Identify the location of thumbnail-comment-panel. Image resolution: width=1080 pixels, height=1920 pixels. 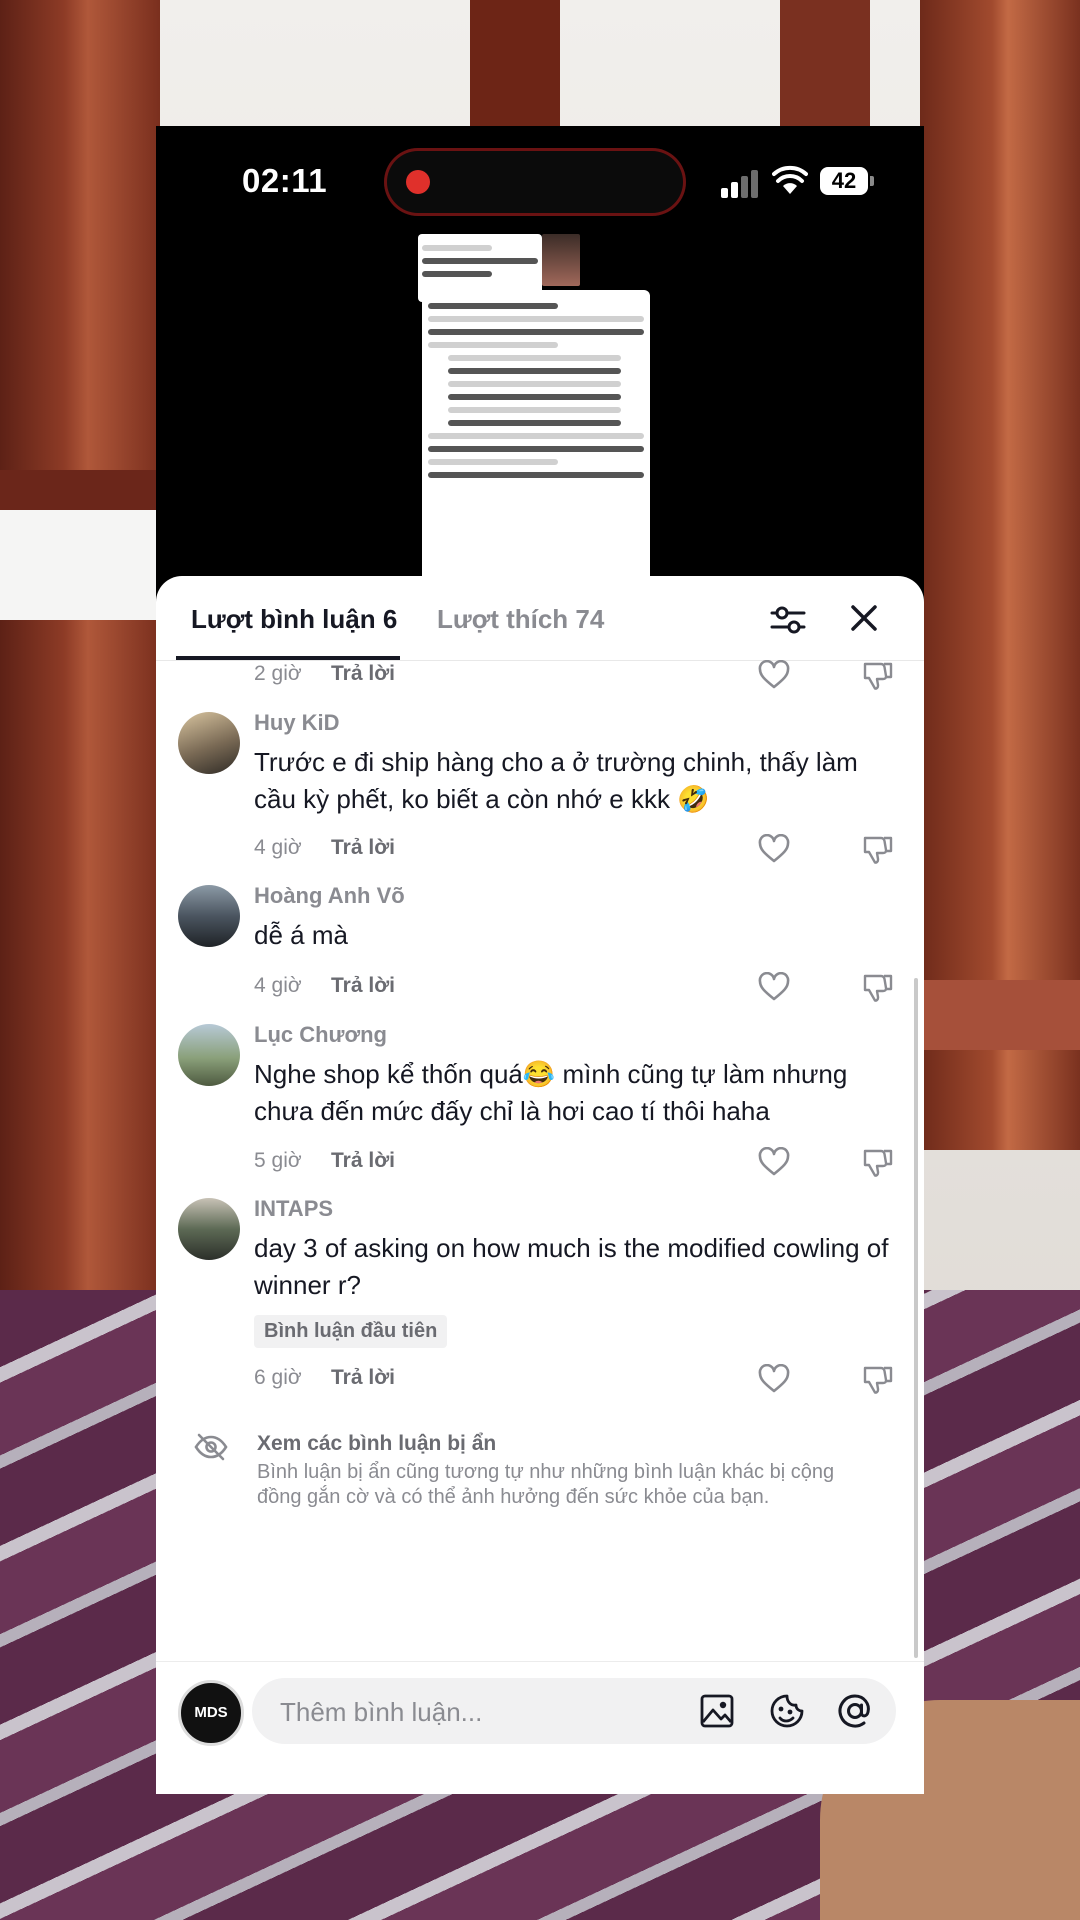
(536, 435).